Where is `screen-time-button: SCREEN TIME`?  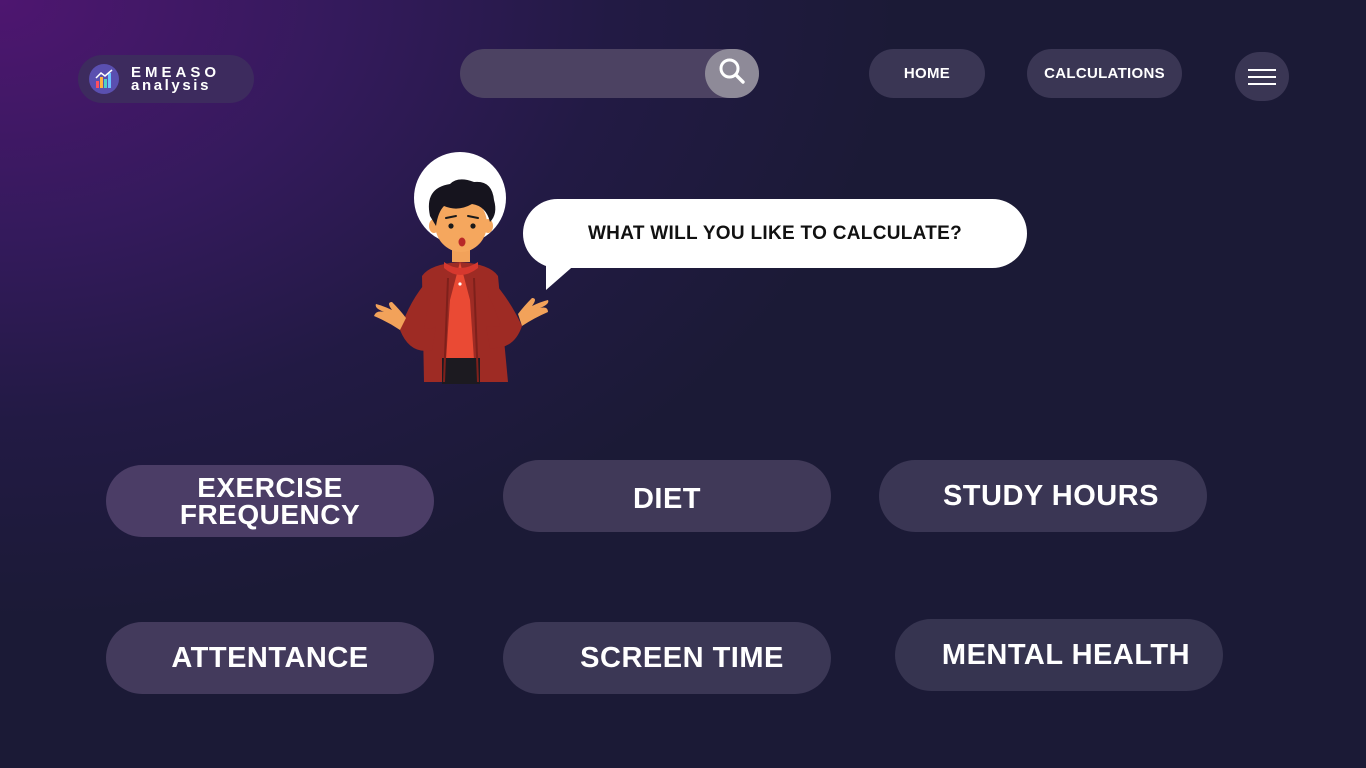
screen-time-button: SCREEN TIME is located at coordinates (667, 658).